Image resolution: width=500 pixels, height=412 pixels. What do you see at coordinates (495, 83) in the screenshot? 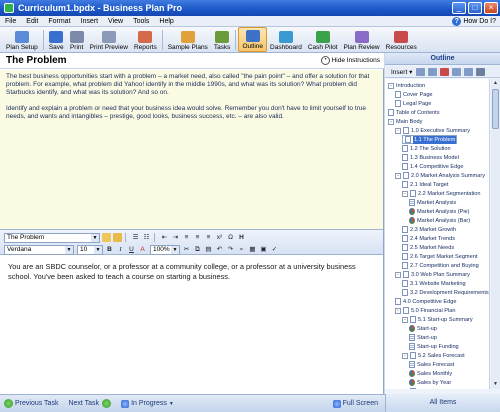
I see `scroll-up-icon: ▲` at bounding box center [495, 83].